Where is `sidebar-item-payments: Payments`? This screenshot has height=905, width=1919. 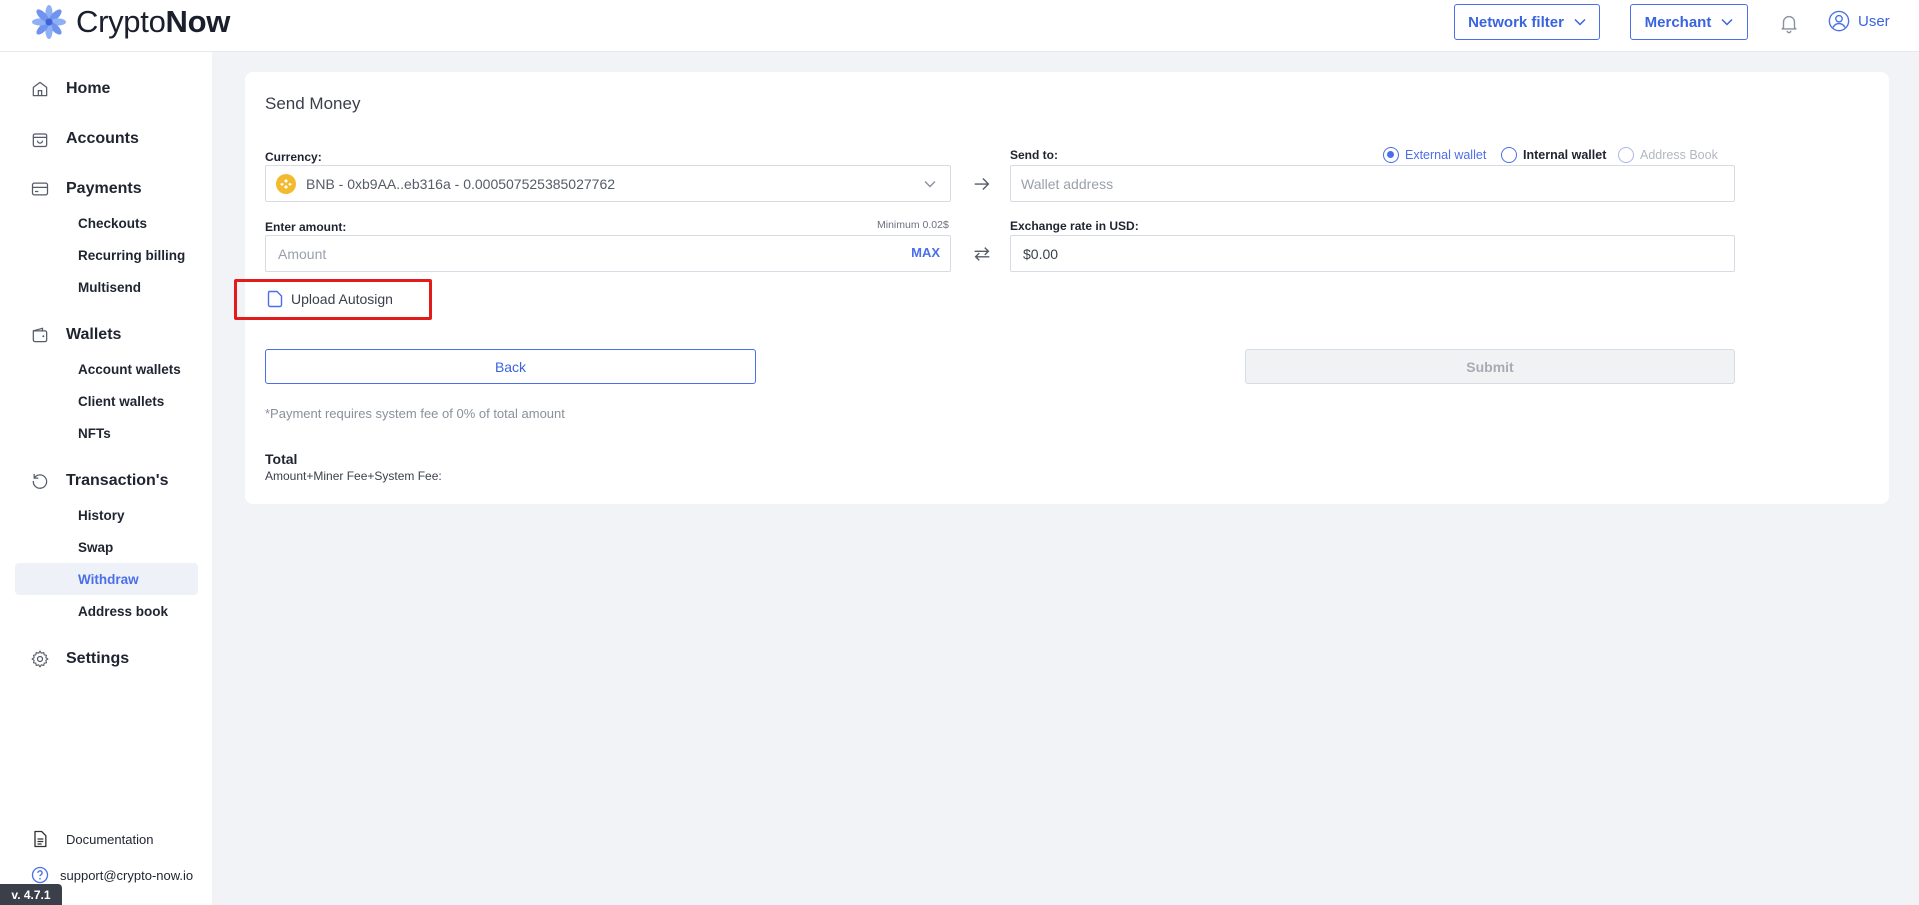
sidebar-item-payments: Payments is located at coordinates (86, 189).